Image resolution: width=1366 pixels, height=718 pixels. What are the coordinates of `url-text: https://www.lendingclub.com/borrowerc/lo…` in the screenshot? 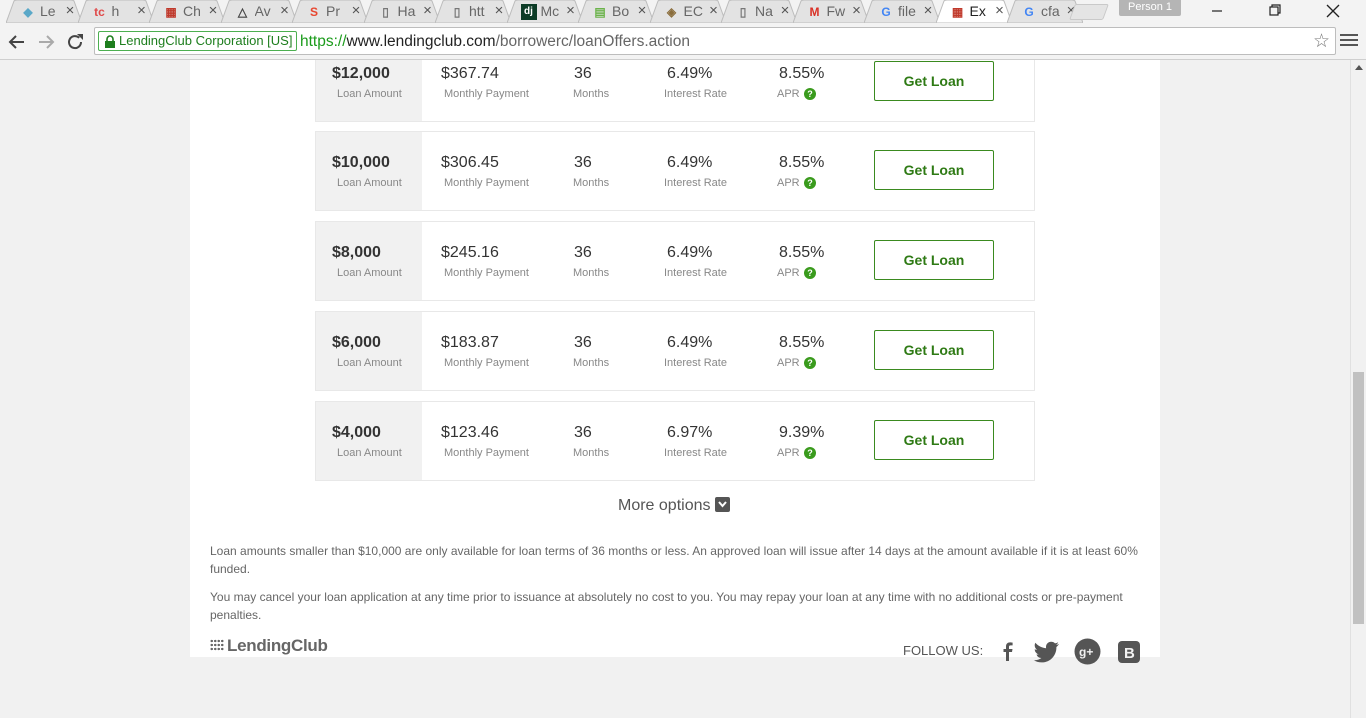 It's located at (495, 42).